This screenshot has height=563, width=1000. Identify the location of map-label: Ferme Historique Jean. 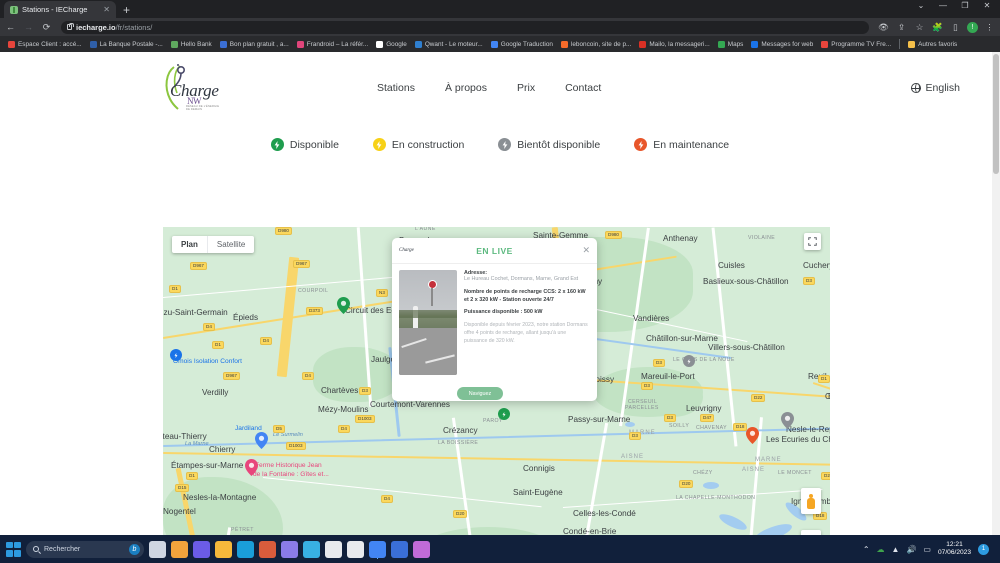
(288, 465).